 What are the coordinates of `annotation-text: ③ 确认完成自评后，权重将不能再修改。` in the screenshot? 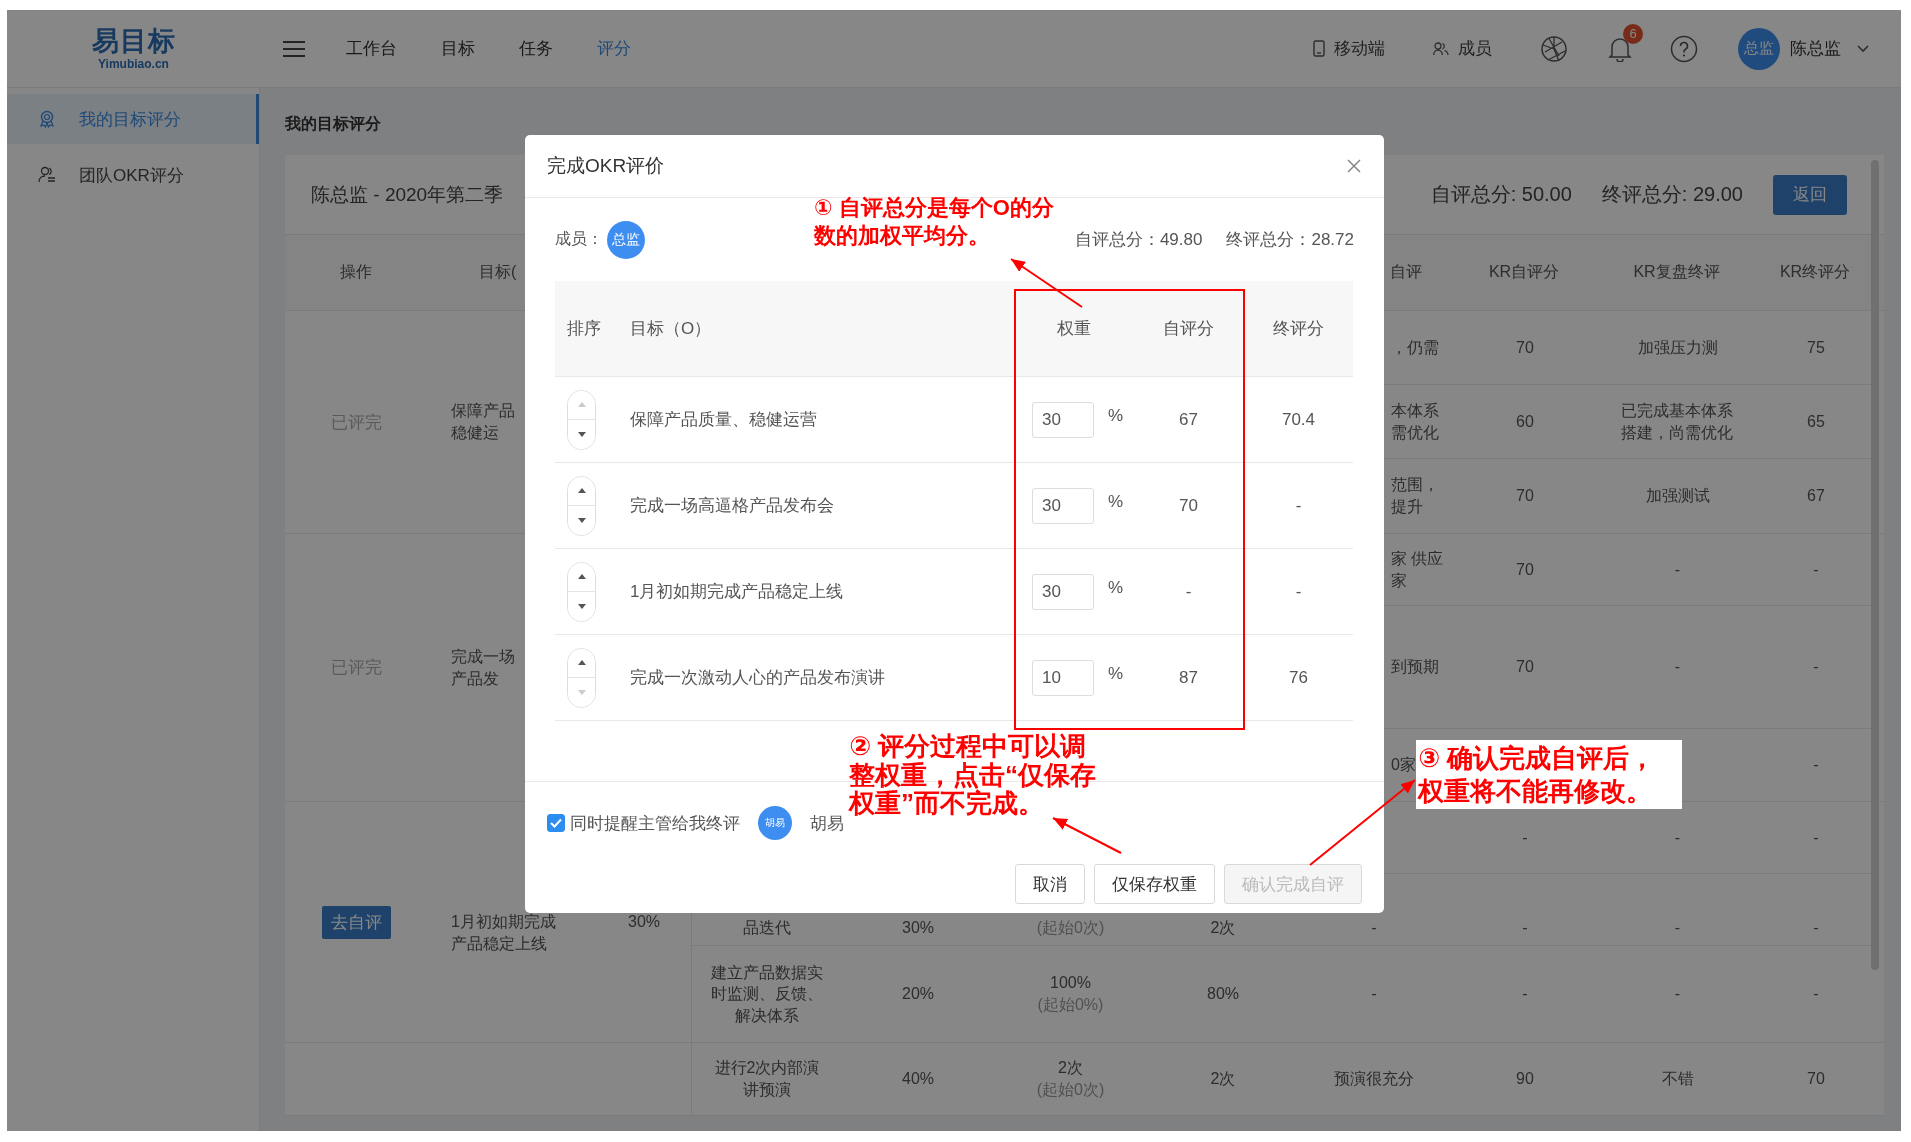 It's located at (1549, 774).